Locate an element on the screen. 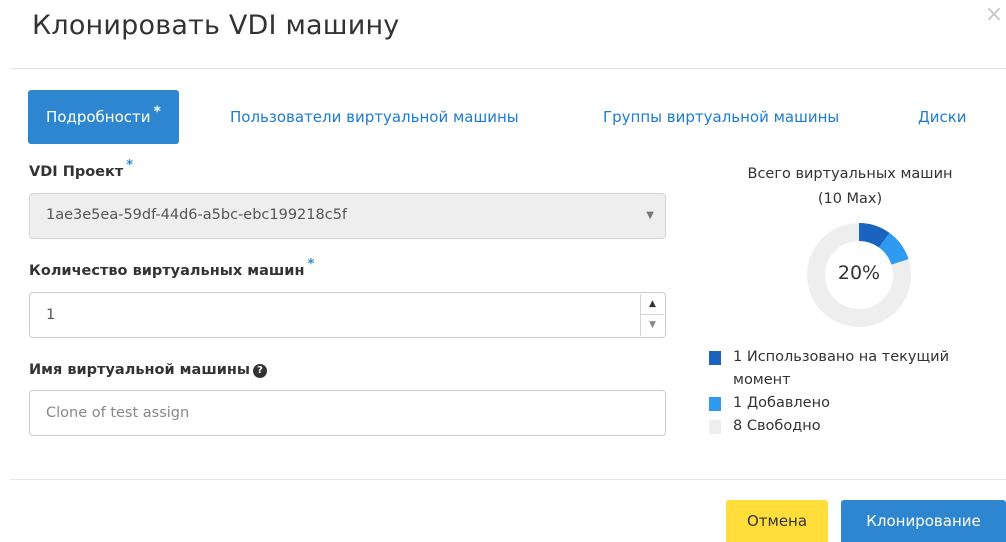  legend-swatch-added is located at coordinates (715, 404).